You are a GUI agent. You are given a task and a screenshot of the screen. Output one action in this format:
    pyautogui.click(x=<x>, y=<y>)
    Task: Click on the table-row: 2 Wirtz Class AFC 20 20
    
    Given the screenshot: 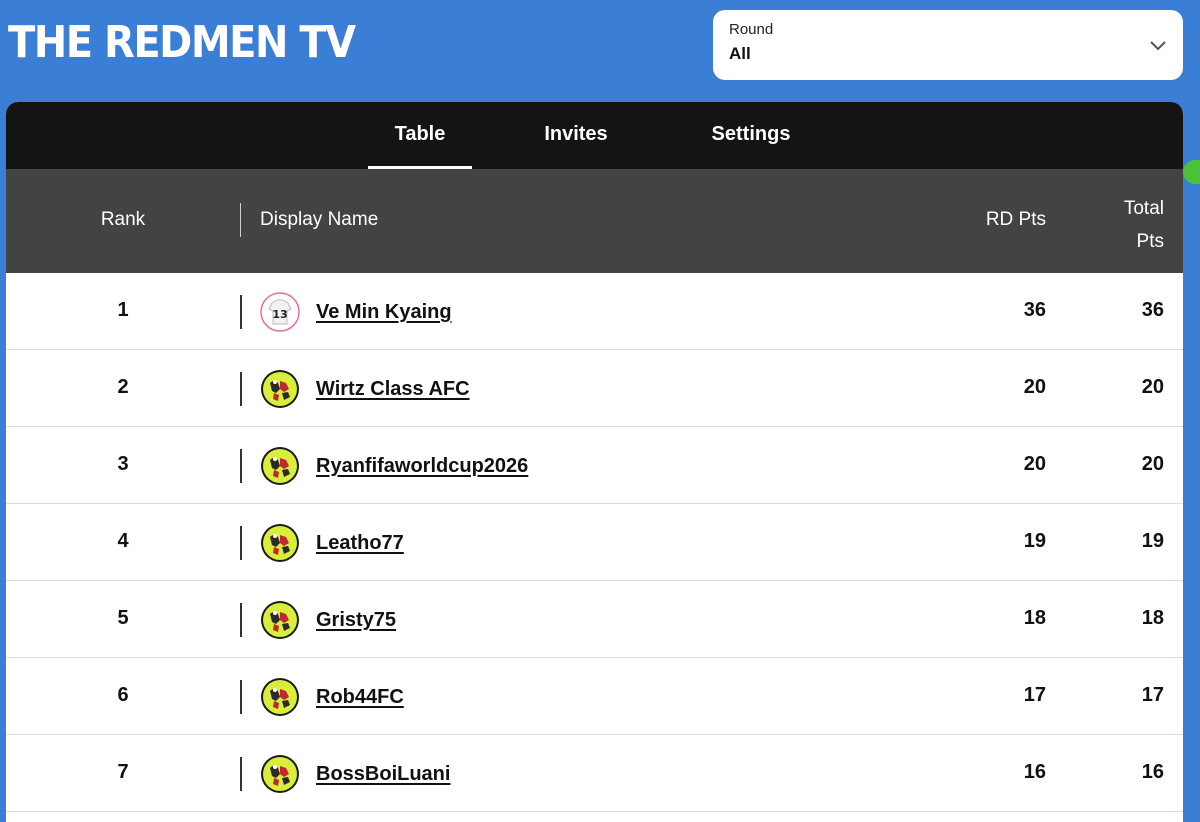 What is the action you would take?
    pyautogui.click(x=594, y=388)
    